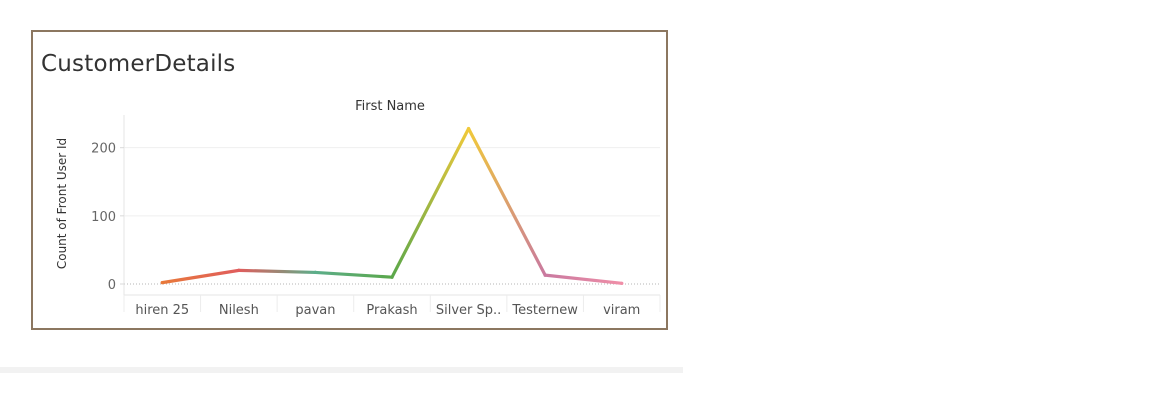  I want to click on y-tick-label: 0, so click(112, 285).